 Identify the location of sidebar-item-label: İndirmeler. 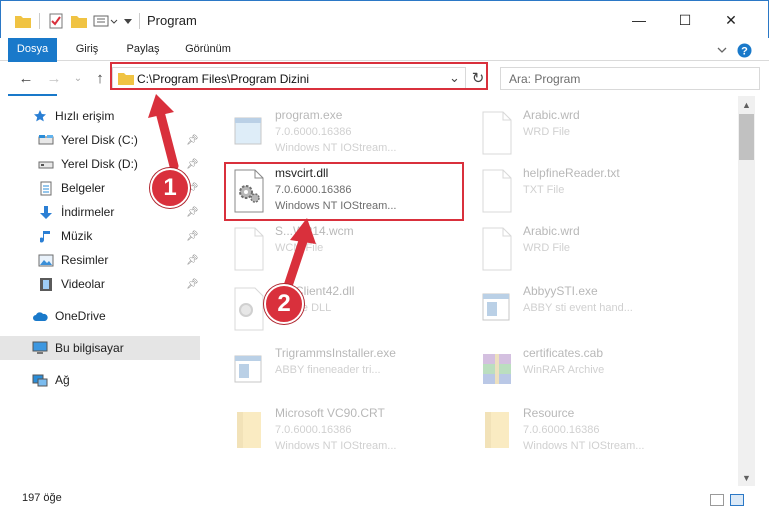
(88, 212).